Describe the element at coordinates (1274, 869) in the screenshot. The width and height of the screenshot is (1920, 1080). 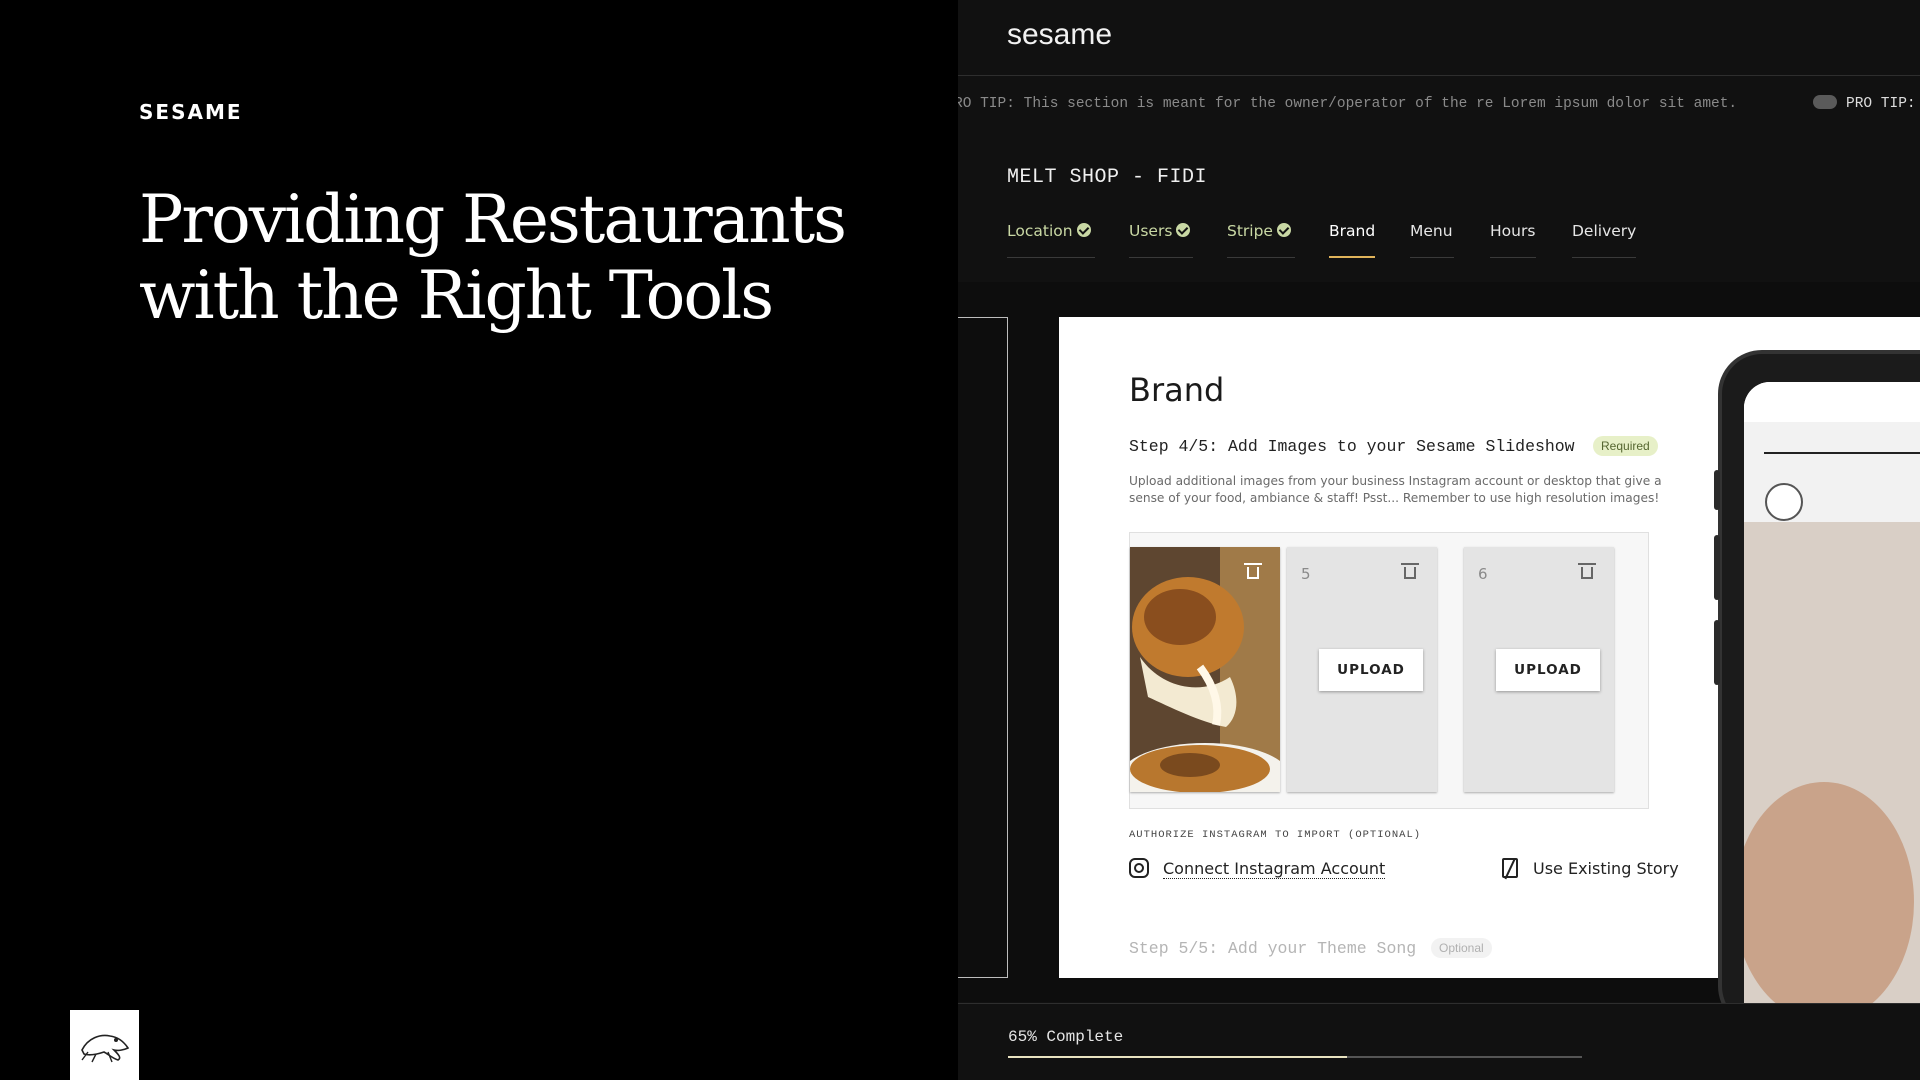
I see `connect-instagram-link: Connect Instagram Account` at that location.